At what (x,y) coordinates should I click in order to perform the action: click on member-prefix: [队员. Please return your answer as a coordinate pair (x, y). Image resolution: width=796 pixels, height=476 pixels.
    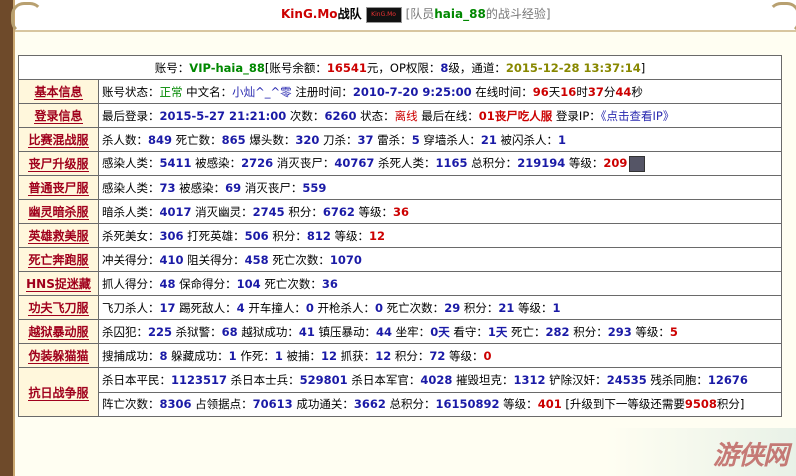
    Looking at the image, I should click on (420, 14).